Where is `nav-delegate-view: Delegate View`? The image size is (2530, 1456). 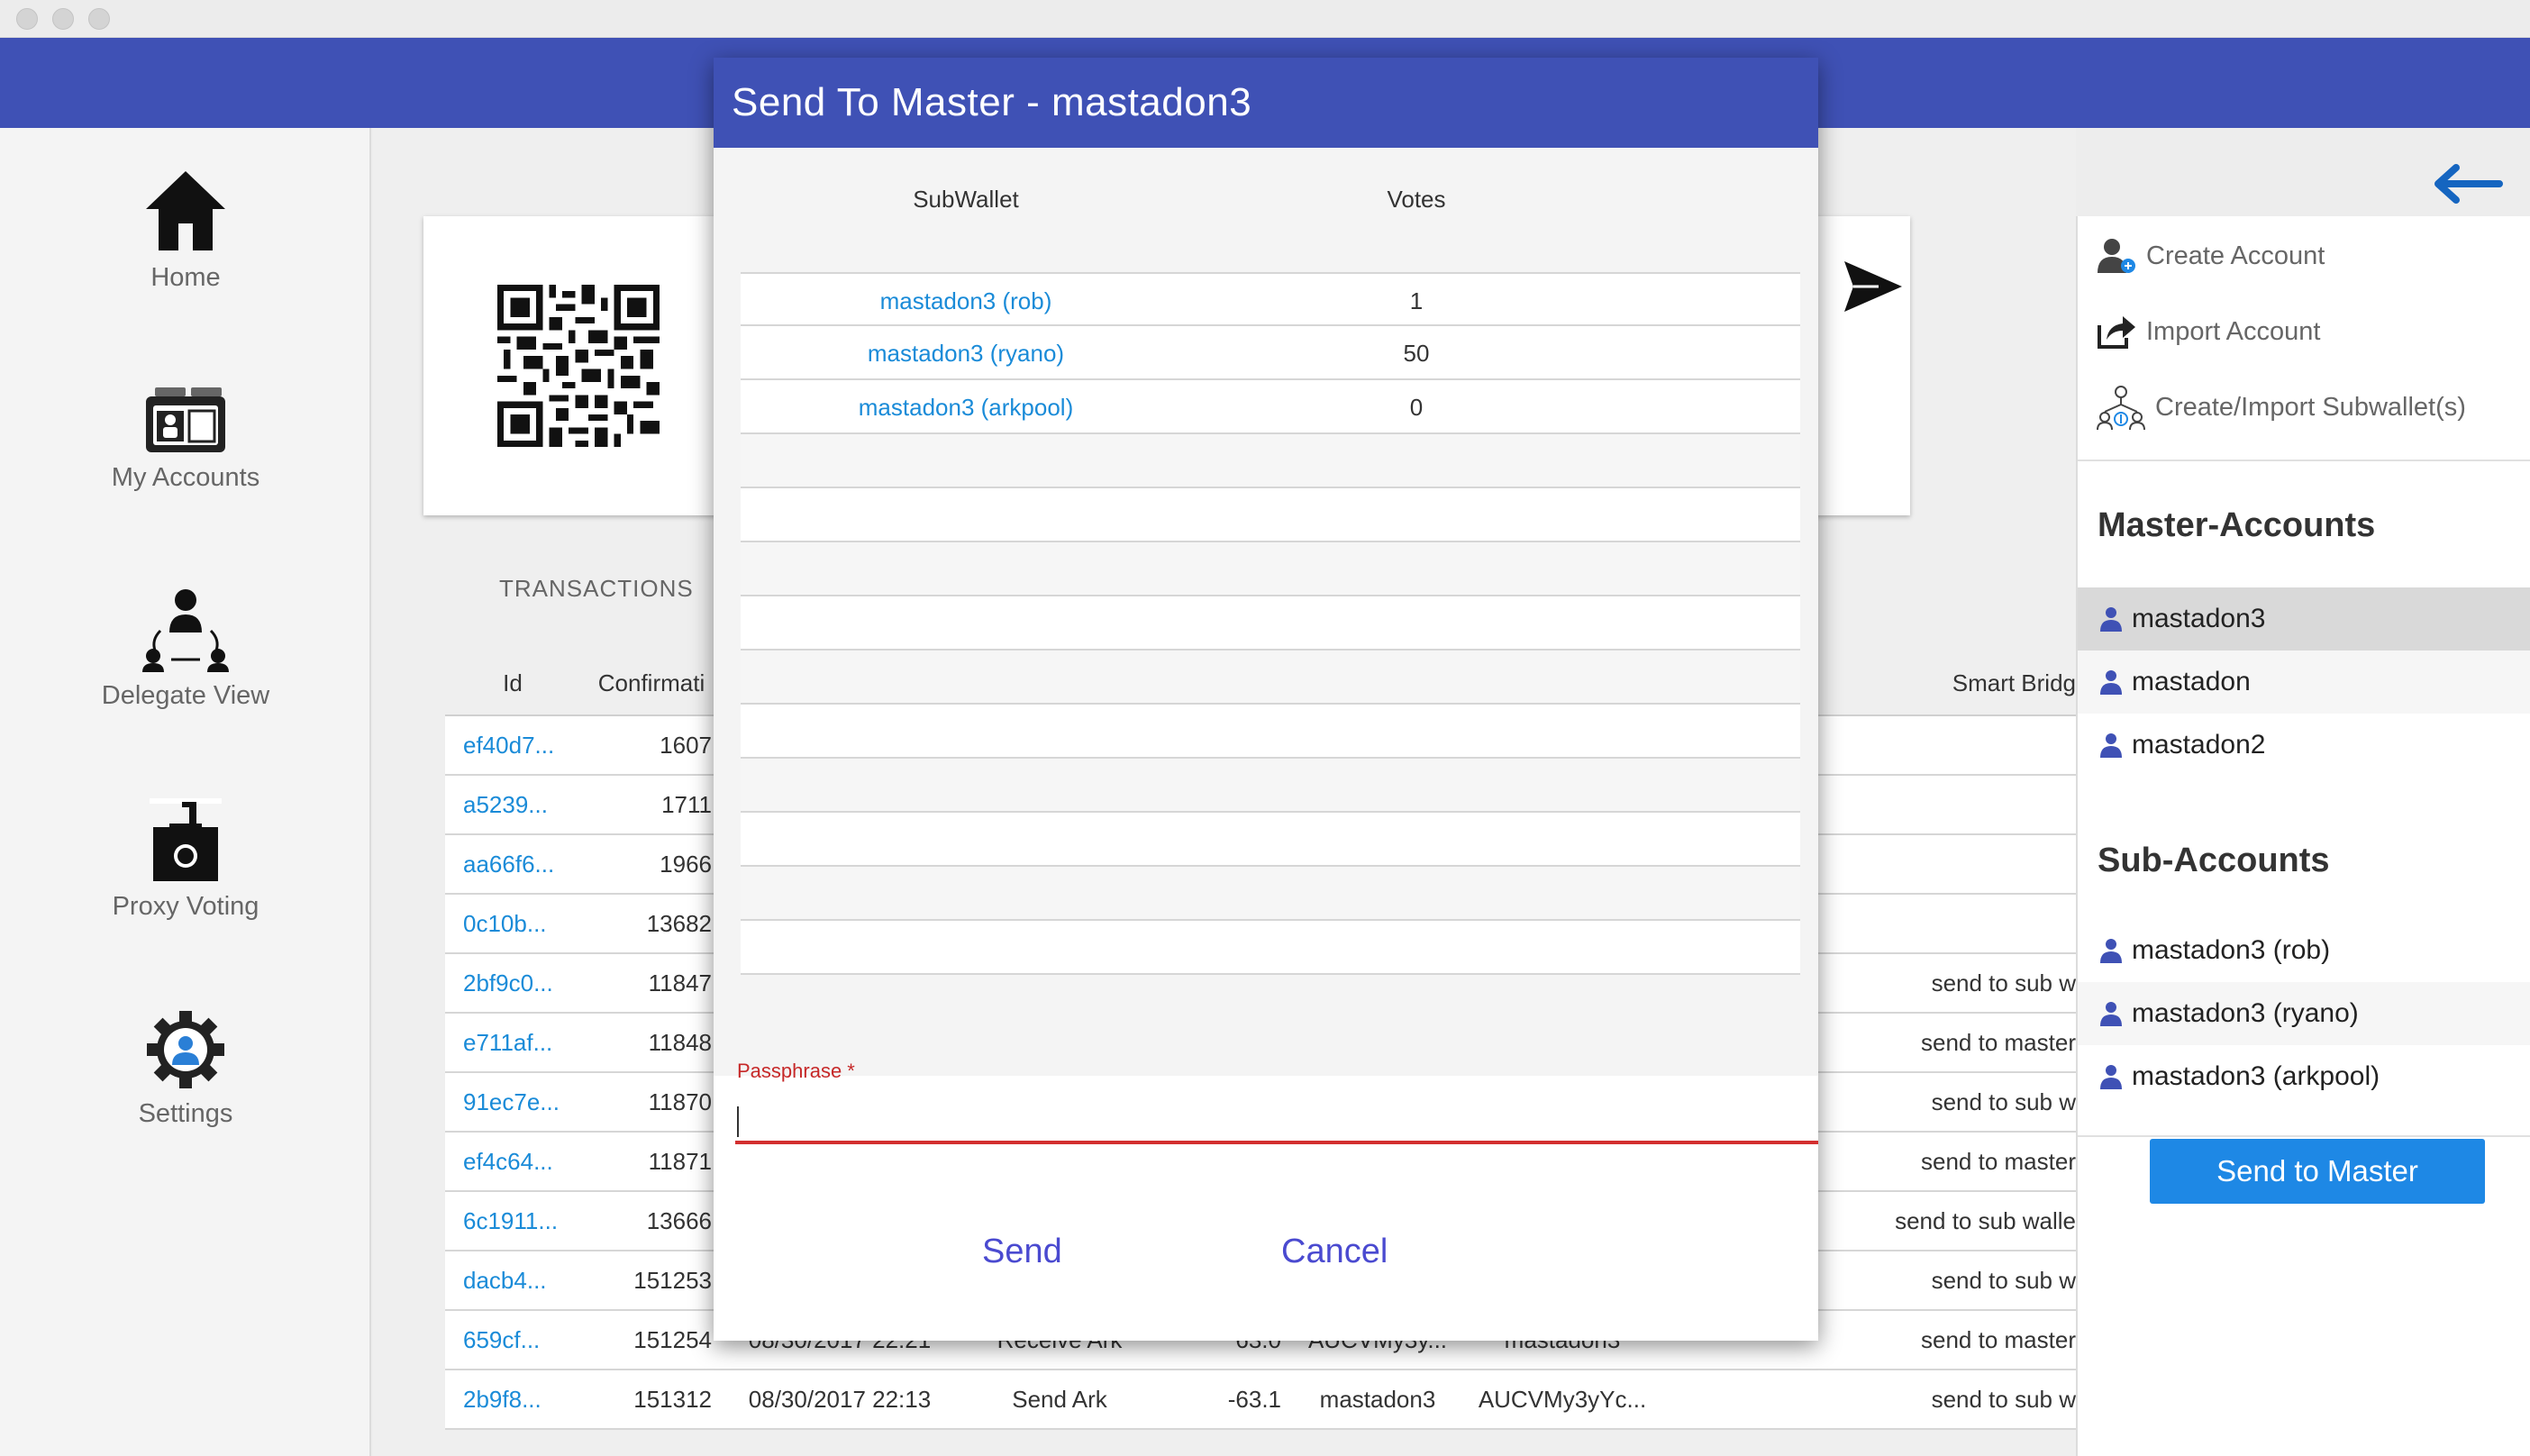
nav-delegate-view: Delegate View is located at coordinates (185, 648).